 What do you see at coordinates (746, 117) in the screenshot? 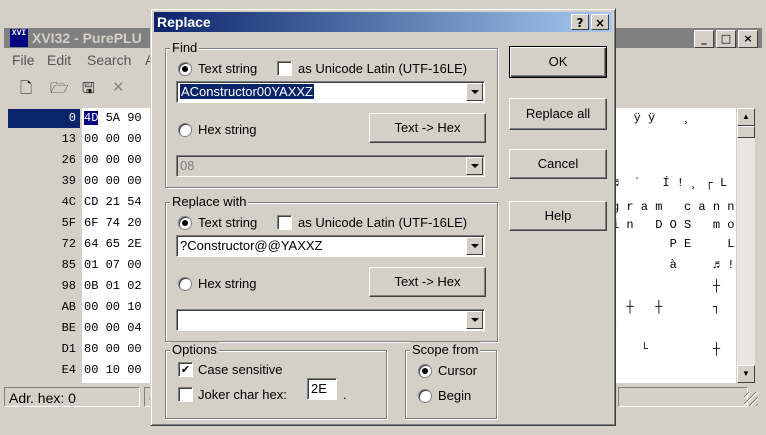
I see `scroll-up-button: ▲` at bounding box center [746, 117].